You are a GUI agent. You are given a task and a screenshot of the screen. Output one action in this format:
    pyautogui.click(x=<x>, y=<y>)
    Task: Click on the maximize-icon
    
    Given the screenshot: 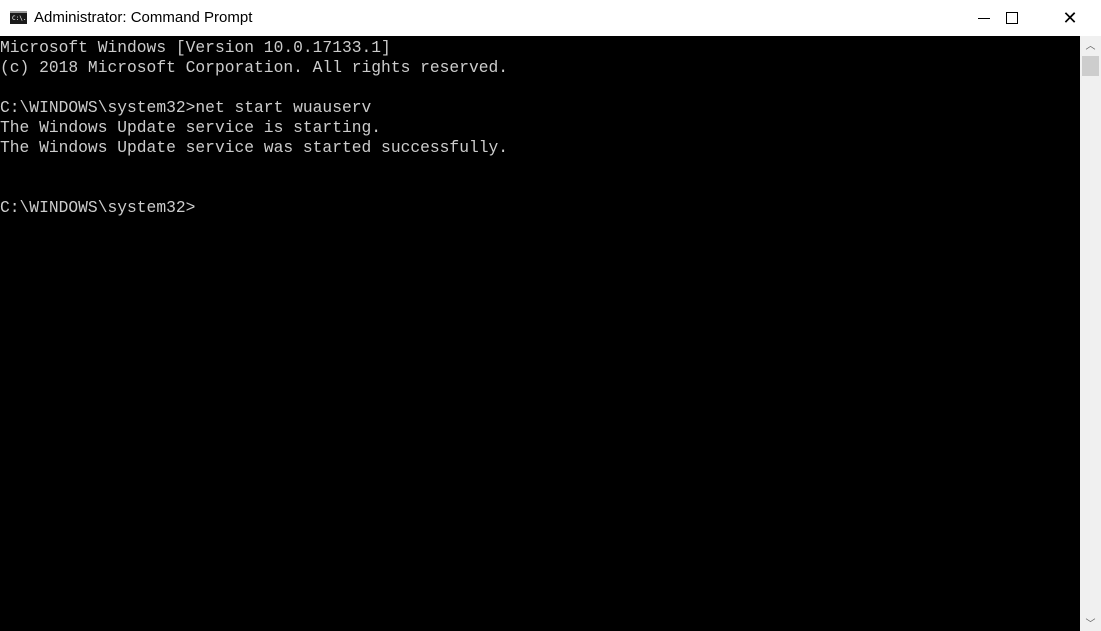 What is the action you would take?
    pyautogui.click(x=1012, y=18)
    